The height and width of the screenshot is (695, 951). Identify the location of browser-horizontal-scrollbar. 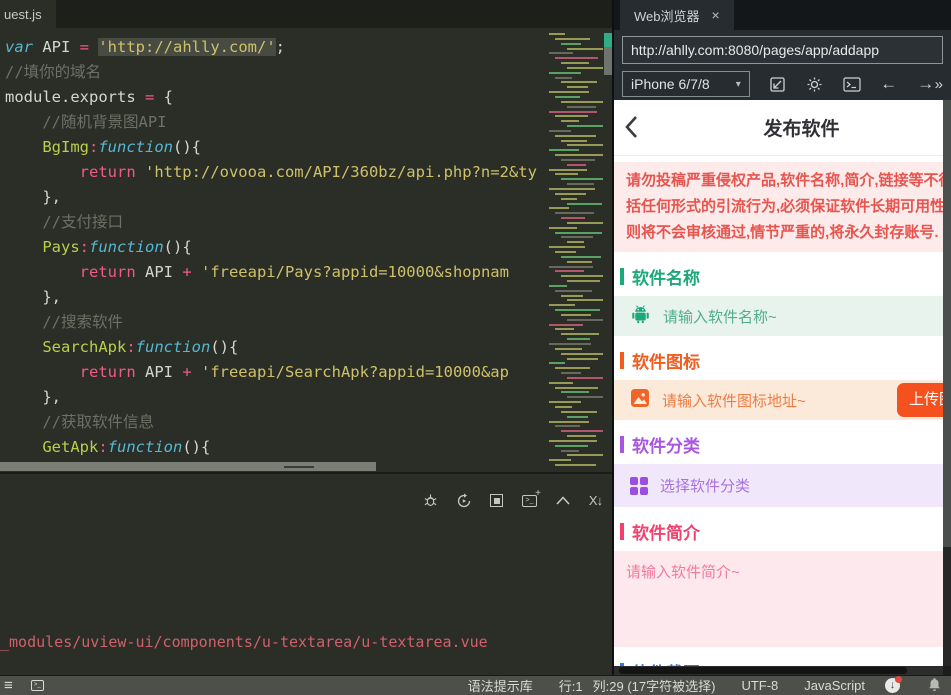
(779, 670).